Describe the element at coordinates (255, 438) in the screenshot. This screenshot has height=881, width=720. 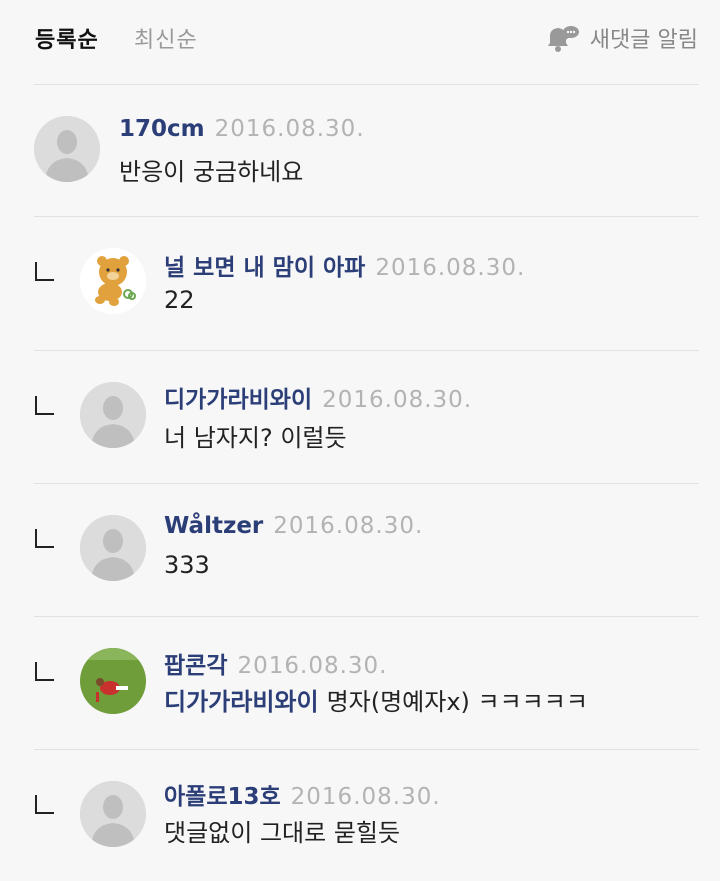
I see `comment-text: 너 남자지? 이럴듯` at that location.